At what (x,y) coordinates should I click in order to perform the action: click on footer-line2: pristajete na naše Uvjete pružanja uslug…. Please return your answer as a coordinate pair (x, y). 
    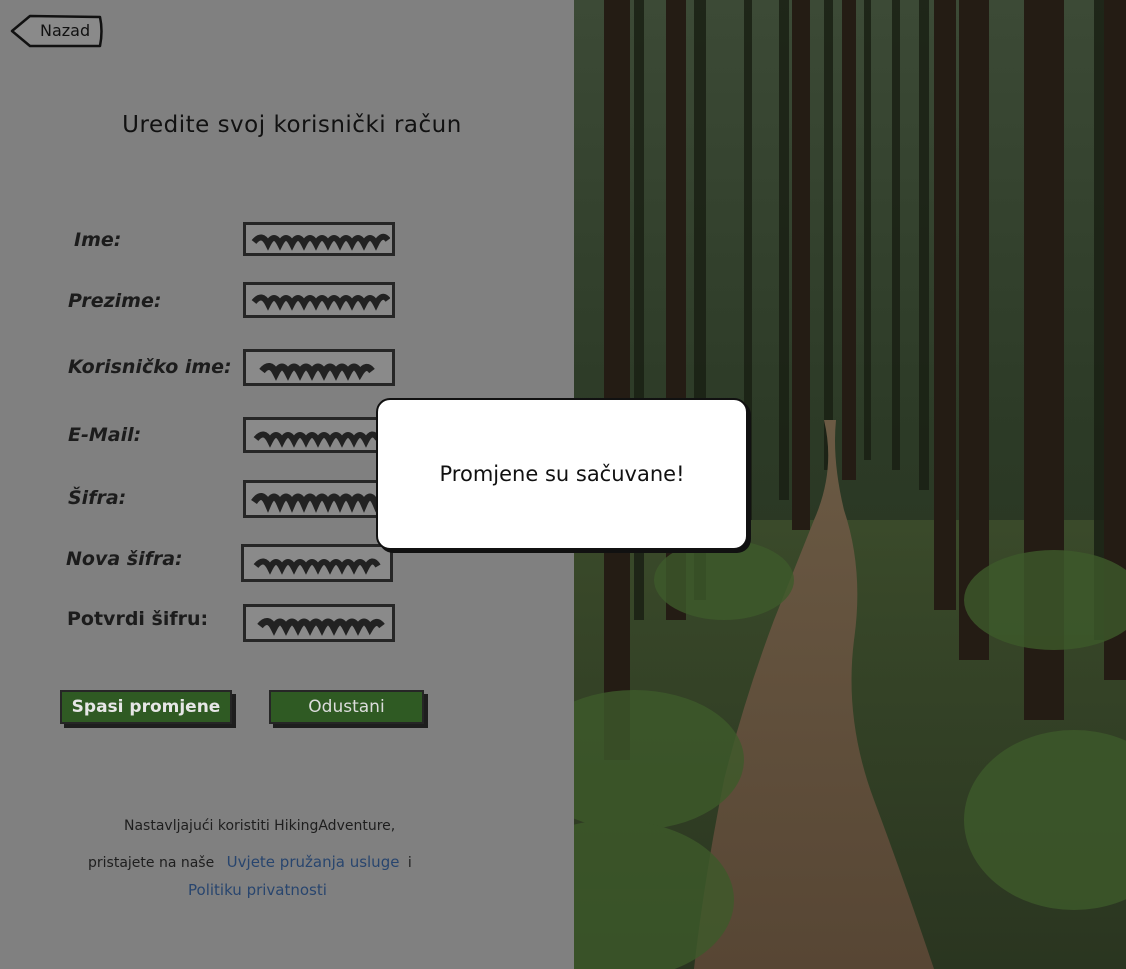
    Looking at the image, I should click on (250, 862).